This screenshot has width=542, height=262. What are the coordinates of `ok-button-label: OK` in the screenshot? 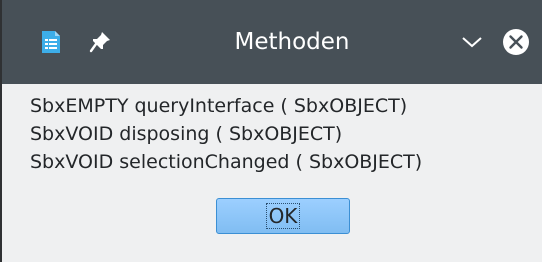 It's located at (283, 216).